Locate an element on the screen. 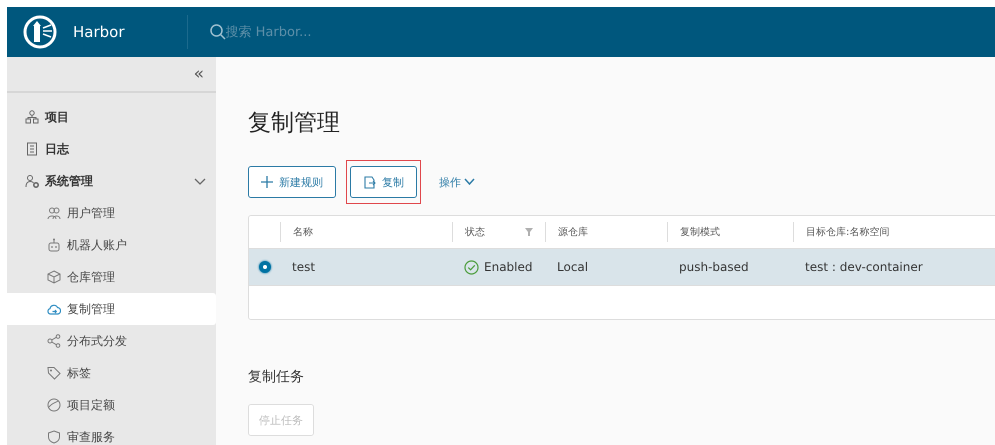  sidebar-item: 项目定额 is located at coordinates (111, 405).